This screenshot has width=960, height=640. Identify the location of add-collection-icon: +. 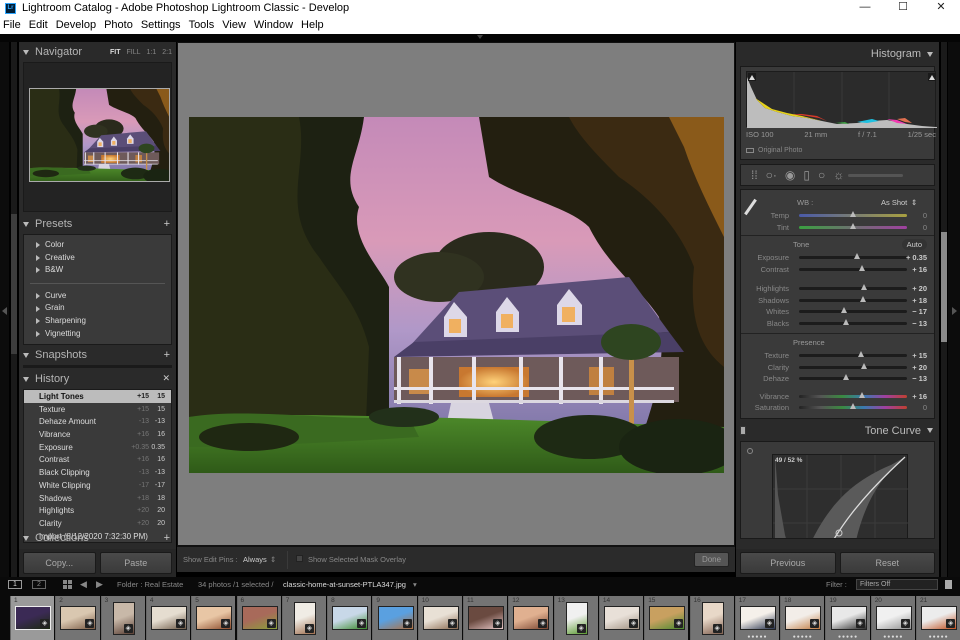
(167, 538).